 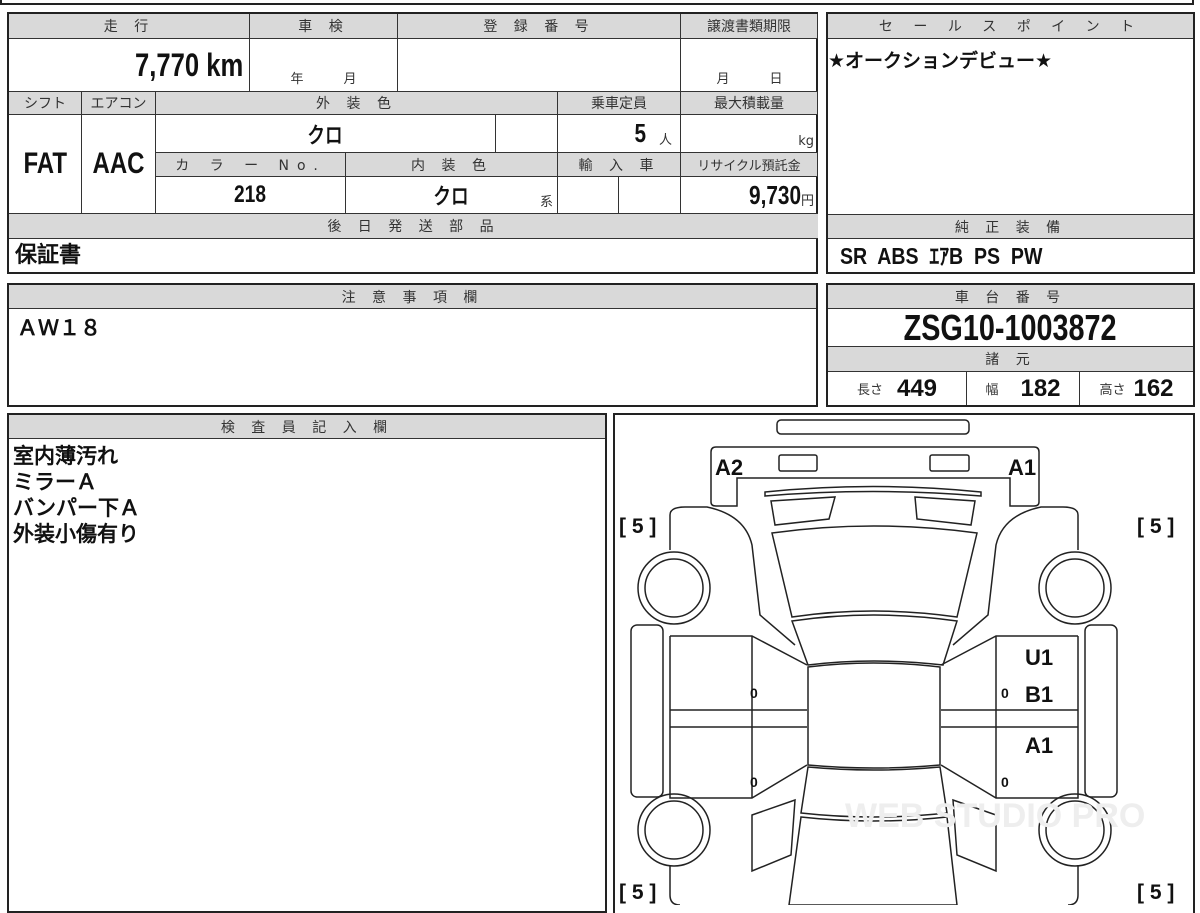 I want to click on chassis-number-cell: ZSG10-1003872, so click(x=1010, y=327).